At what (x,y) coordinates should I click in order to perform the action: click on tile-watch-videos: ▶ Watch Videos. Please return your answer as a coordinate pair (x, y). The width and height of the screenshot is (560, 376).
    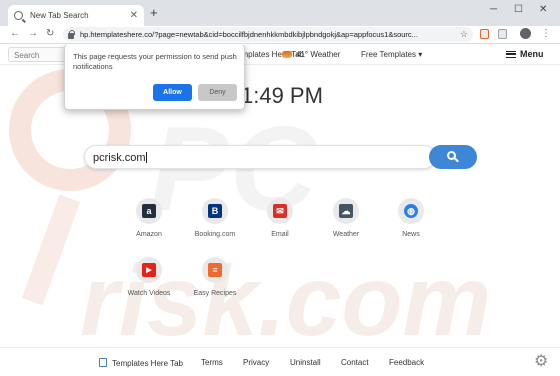
    Looking at the image, I should click on (149, 277).